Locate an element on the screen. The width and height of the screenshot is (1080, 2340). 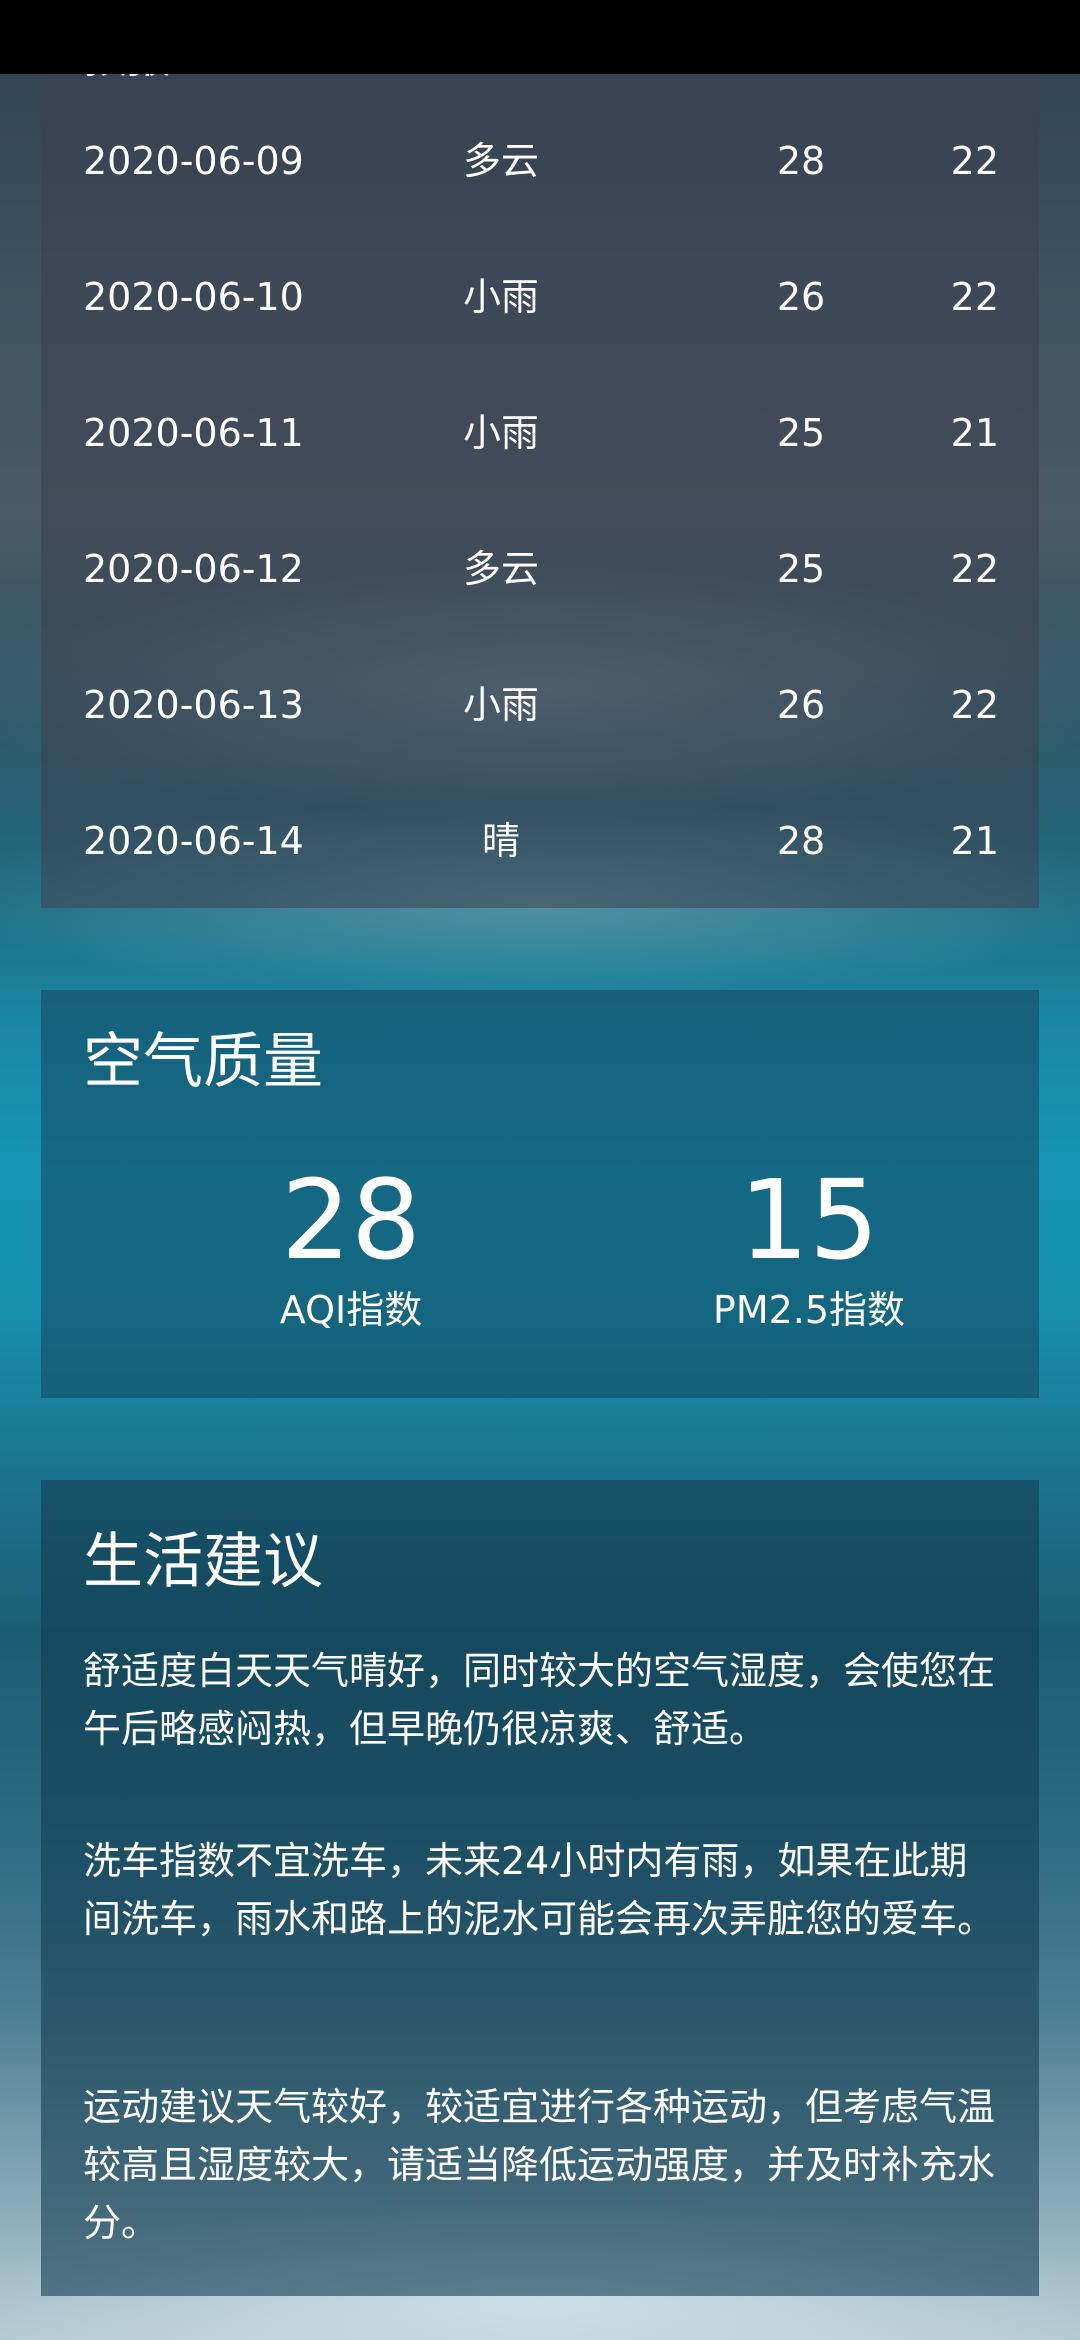
forecast-row: 2020-06-13 小雨 26 22 is located at coordinates (540, 705).